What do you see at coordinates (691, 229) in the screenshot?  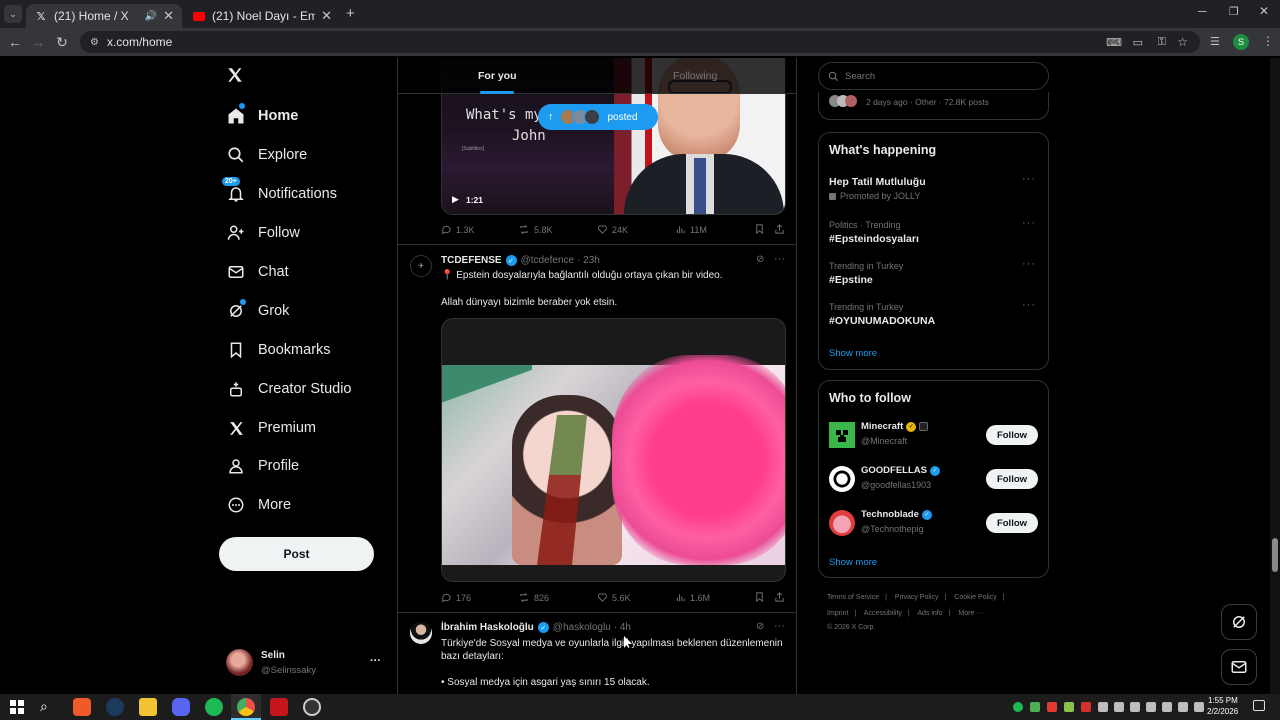 I see `views-button: 11M` at bounding box center [691, 229].